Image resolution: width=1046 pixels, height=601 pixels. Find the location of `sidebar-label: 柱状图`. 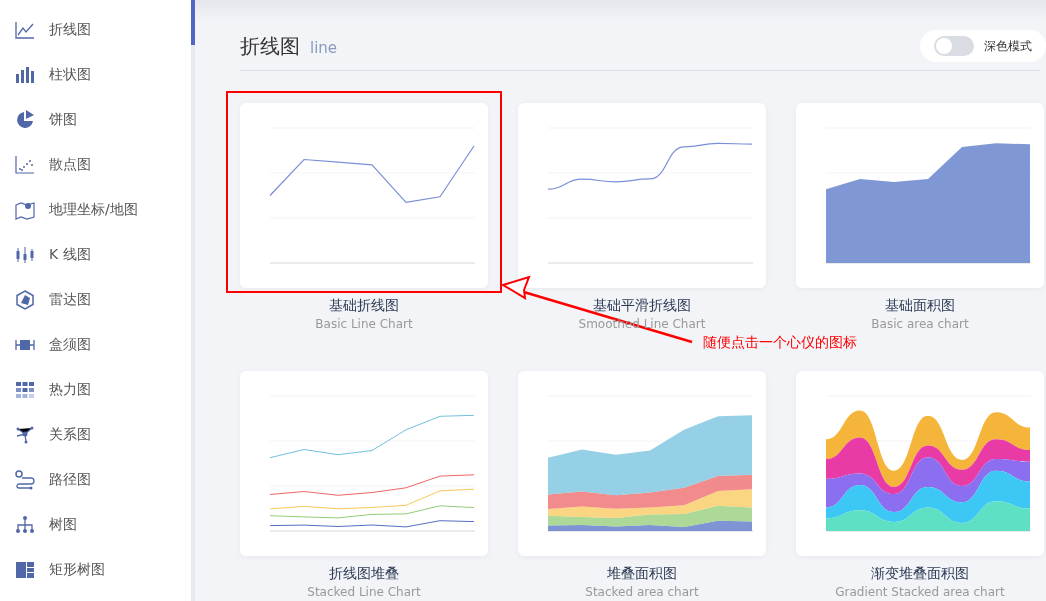

sidebar-label: 柱状图 is located at coordinates (70, 74).